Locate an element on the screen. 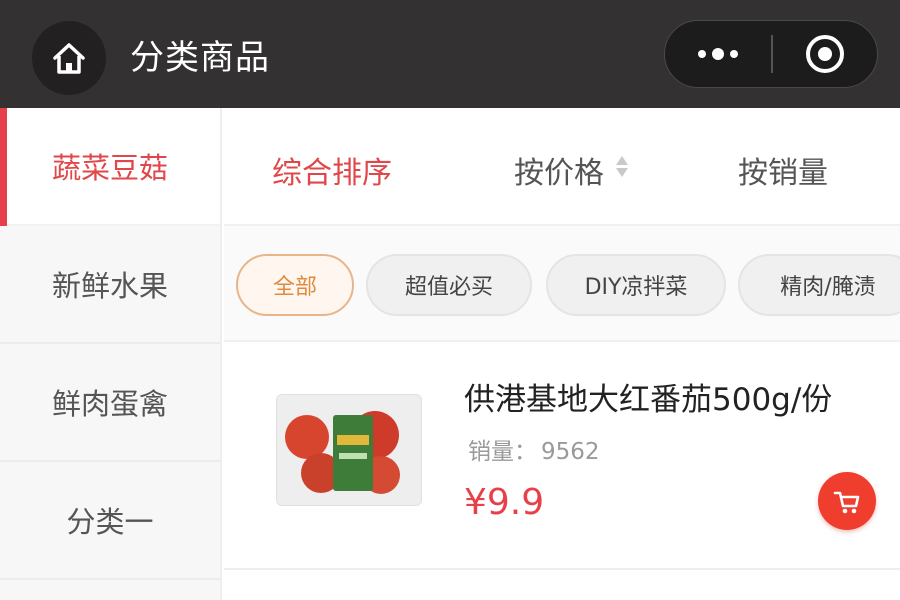 The height and width of the screenshot is (600, 900). sidebar-item-meat-eggs: 鲜肉蛋禽 is located at coordinates (110, 403).